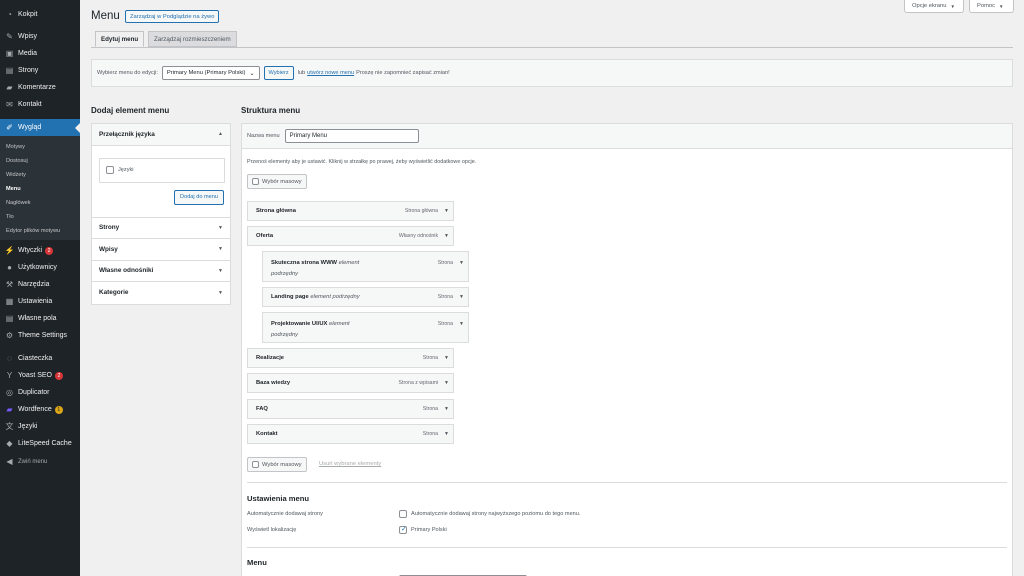 Image resolution: width=1024 pixels, height=576 pixels. I want to click on sidebar-item-theme-settings: ⚙ Theme Settings, so click(40, 335).